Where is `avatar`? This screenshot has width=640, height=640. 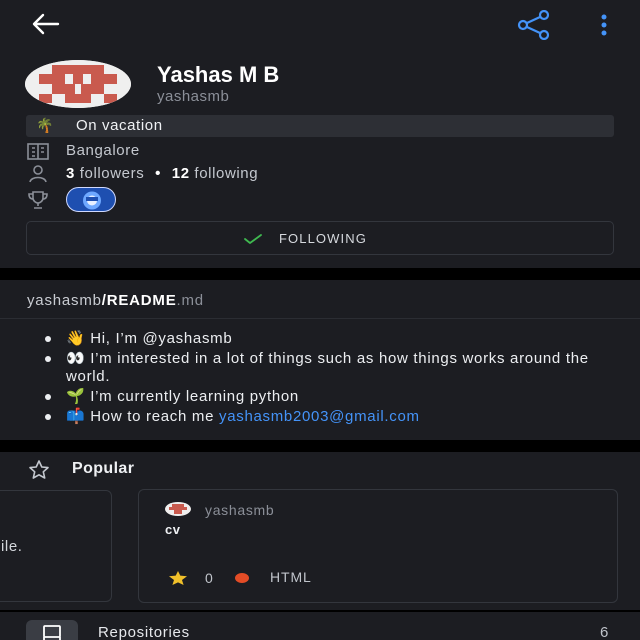
avatar is located at coordinates (78, 84).